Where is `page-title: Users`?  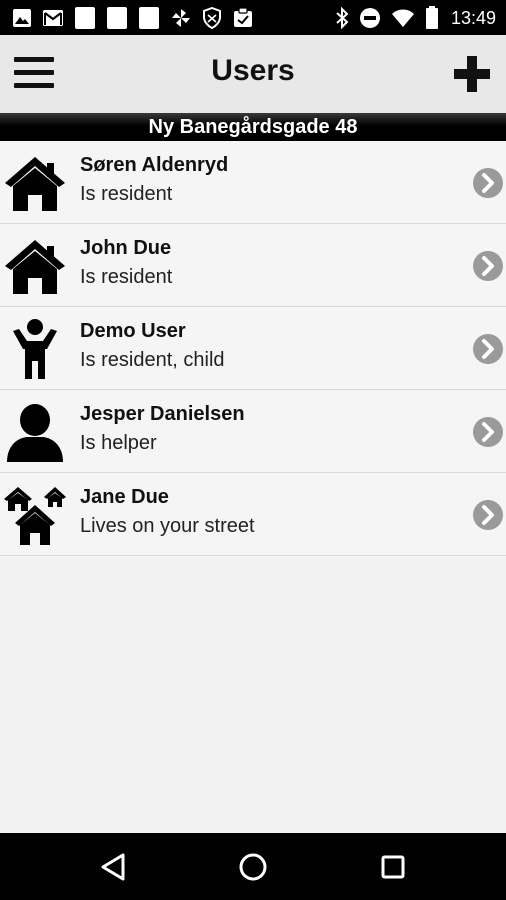 page-title: Users is located at coordinates (253, 70).